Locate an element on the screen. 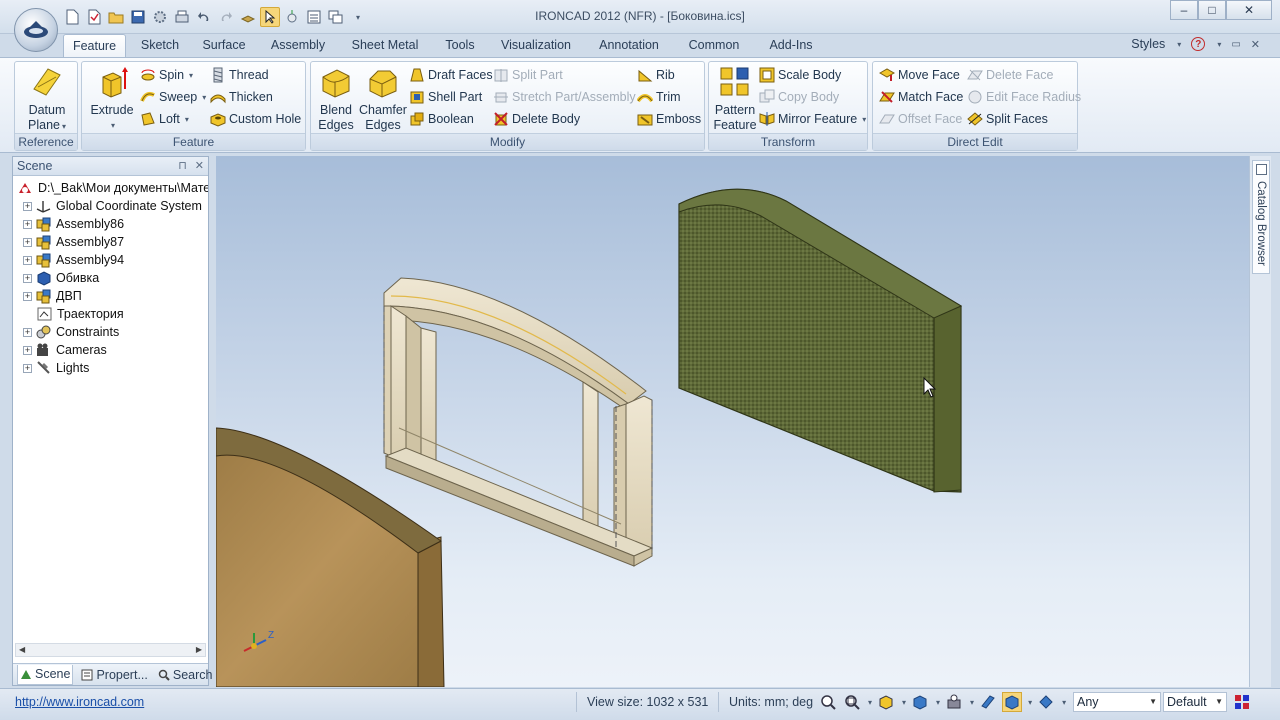 Image resolution: width=1280 pixels, height=720 pixels. custom-hole-button: Custom Hole is located at coordinates (255, 119).